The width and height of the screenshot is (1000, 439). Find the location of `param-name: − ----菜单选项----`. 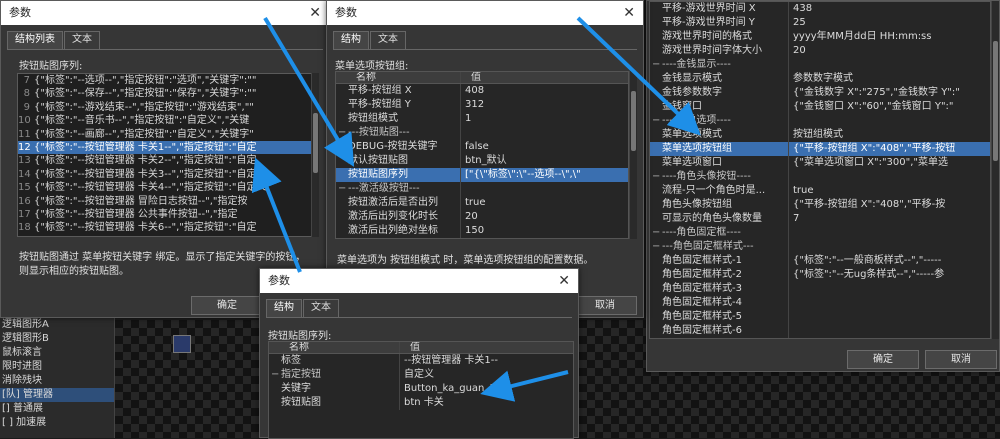

param-name: − ----菜单选项---- is located at coordinates (719, 121).